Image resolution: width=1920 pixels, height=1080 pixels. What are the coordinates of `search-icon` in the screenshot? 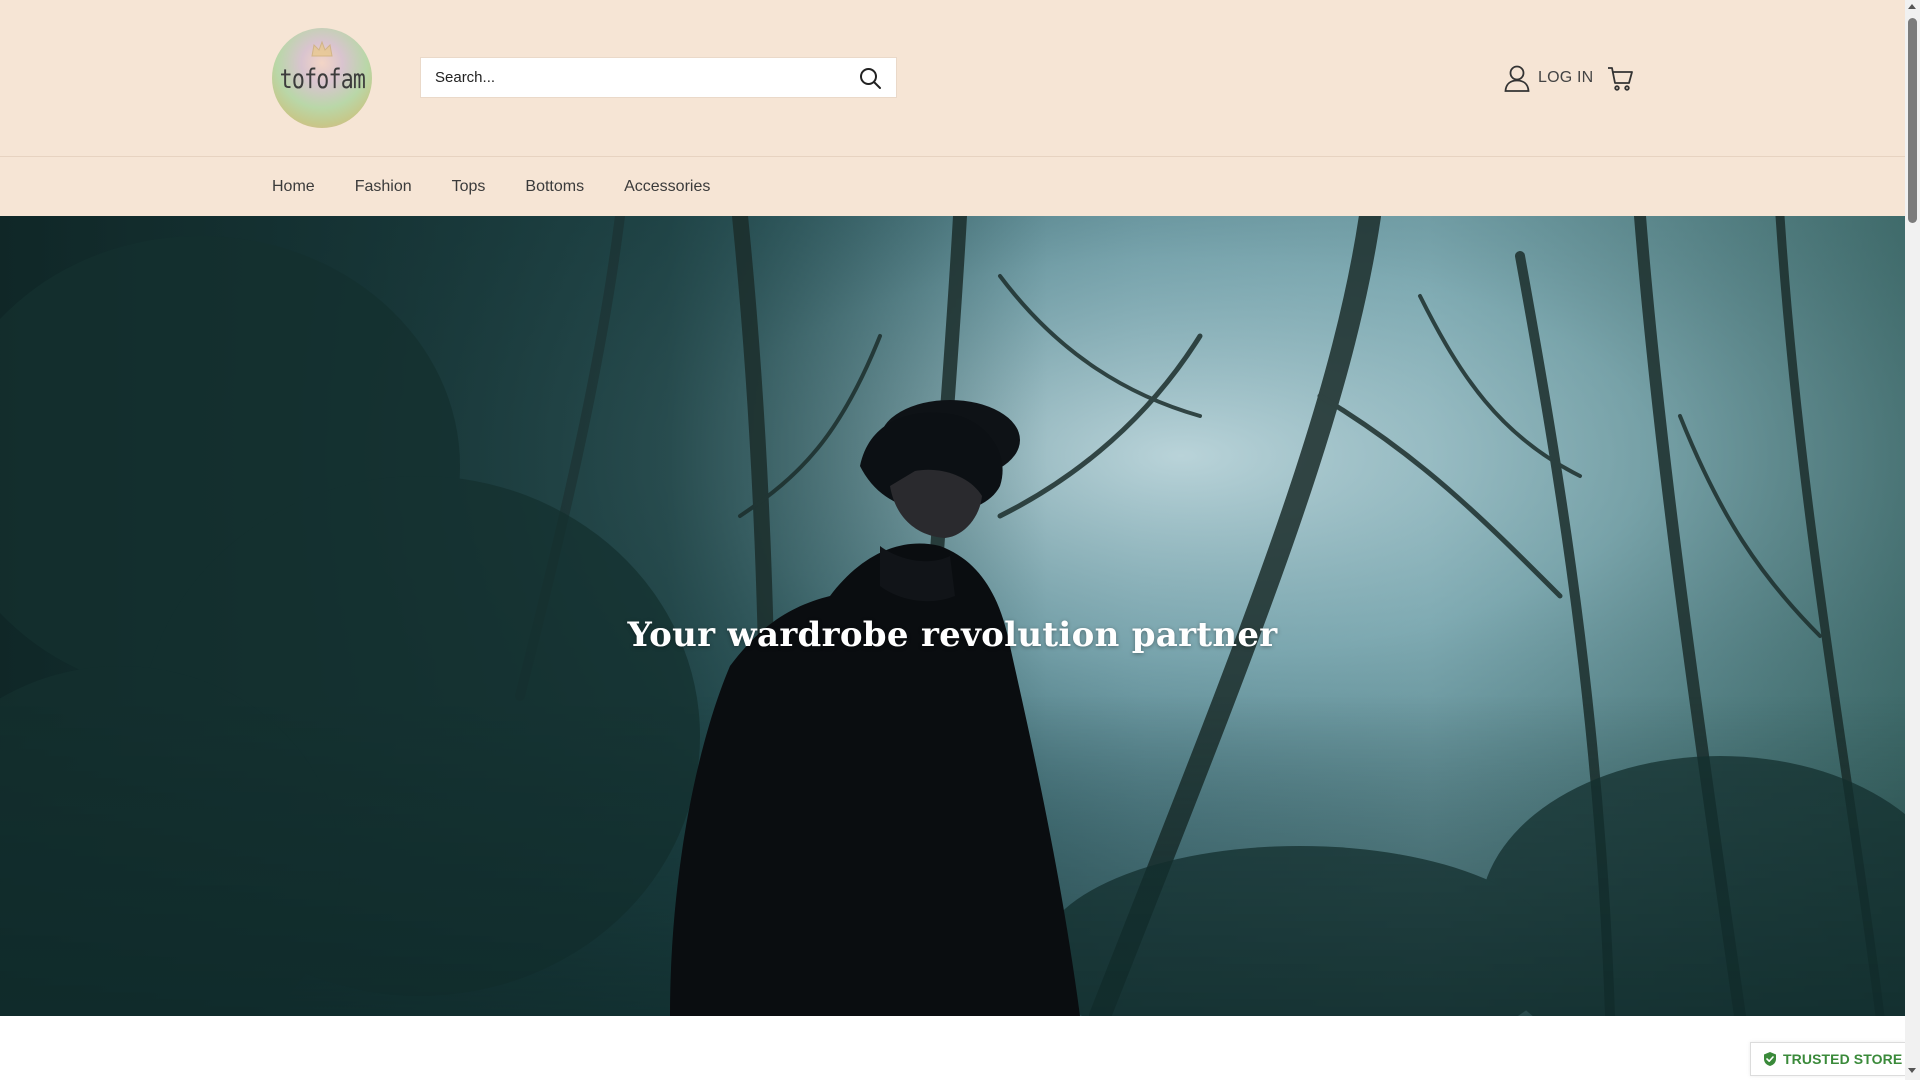 It's located at (870, 78).